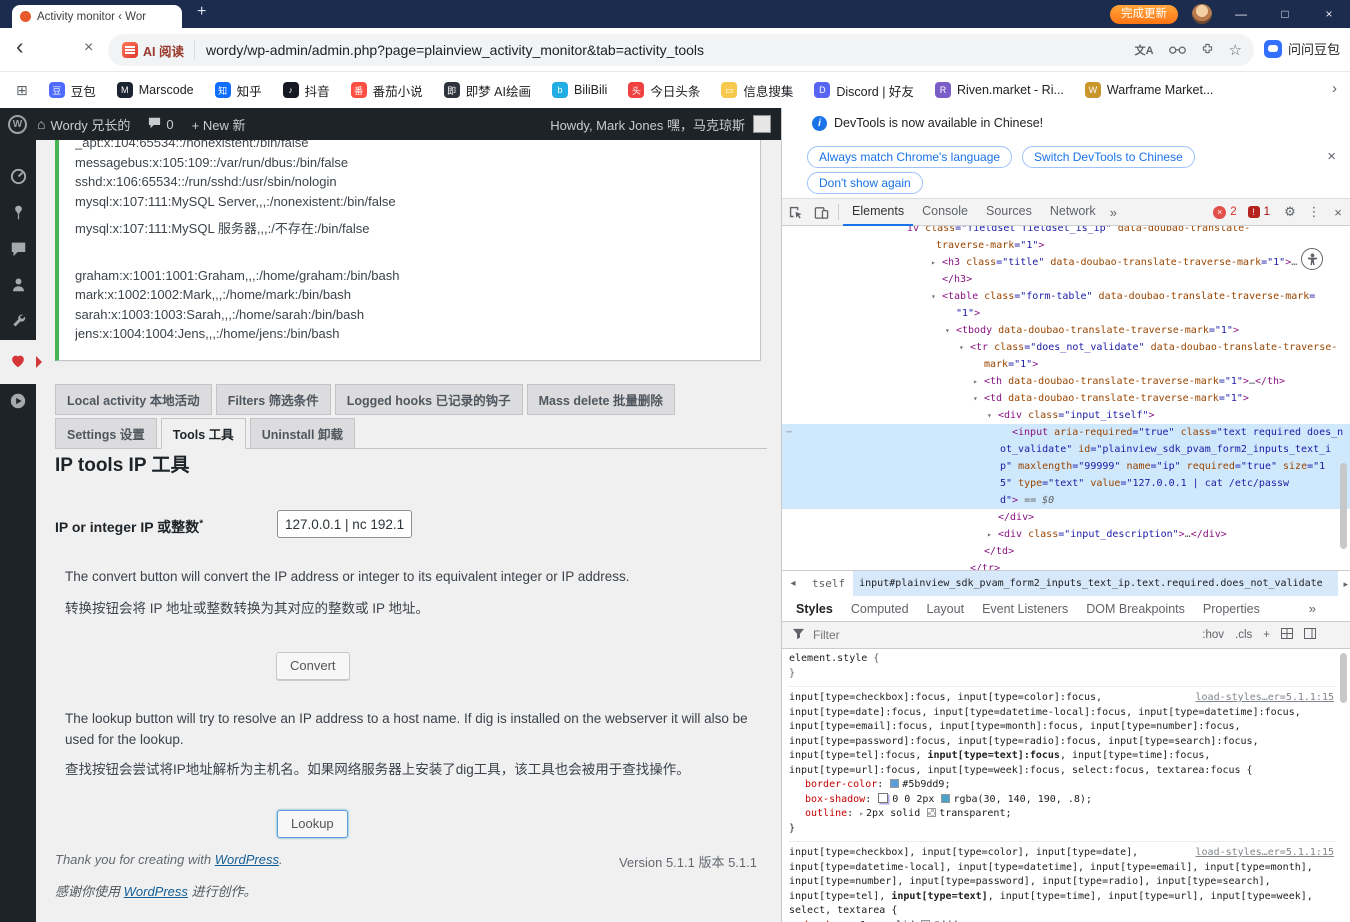  What do you see at coordinates (83, 124) in the screenshot?
I see `adminbar-site-name: ⌂ Wordy 兄长的` at bounding box center [83, 124].